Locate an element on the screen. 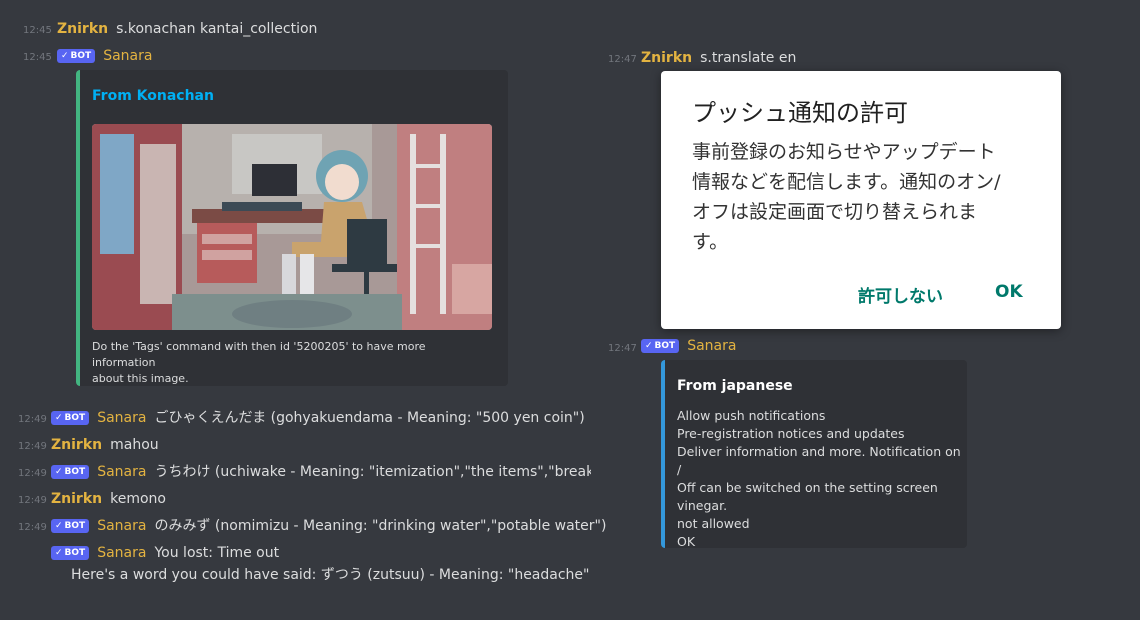 This screenshot has width=1140, height=620. message-text: kemono is located at coordinates (138, 499).